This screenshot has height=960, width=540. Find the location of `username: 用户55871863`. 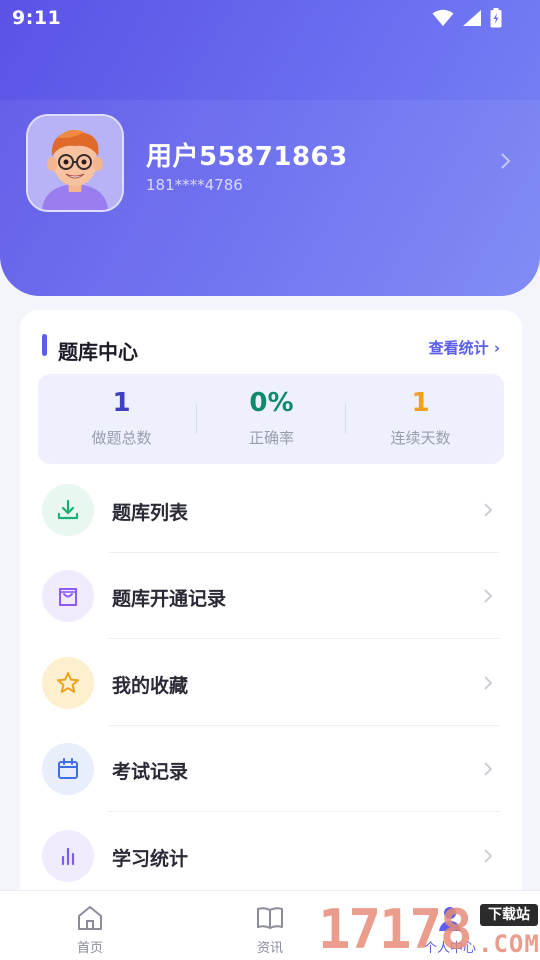

username: 用户55871863 is located at coordinates (247, 154).